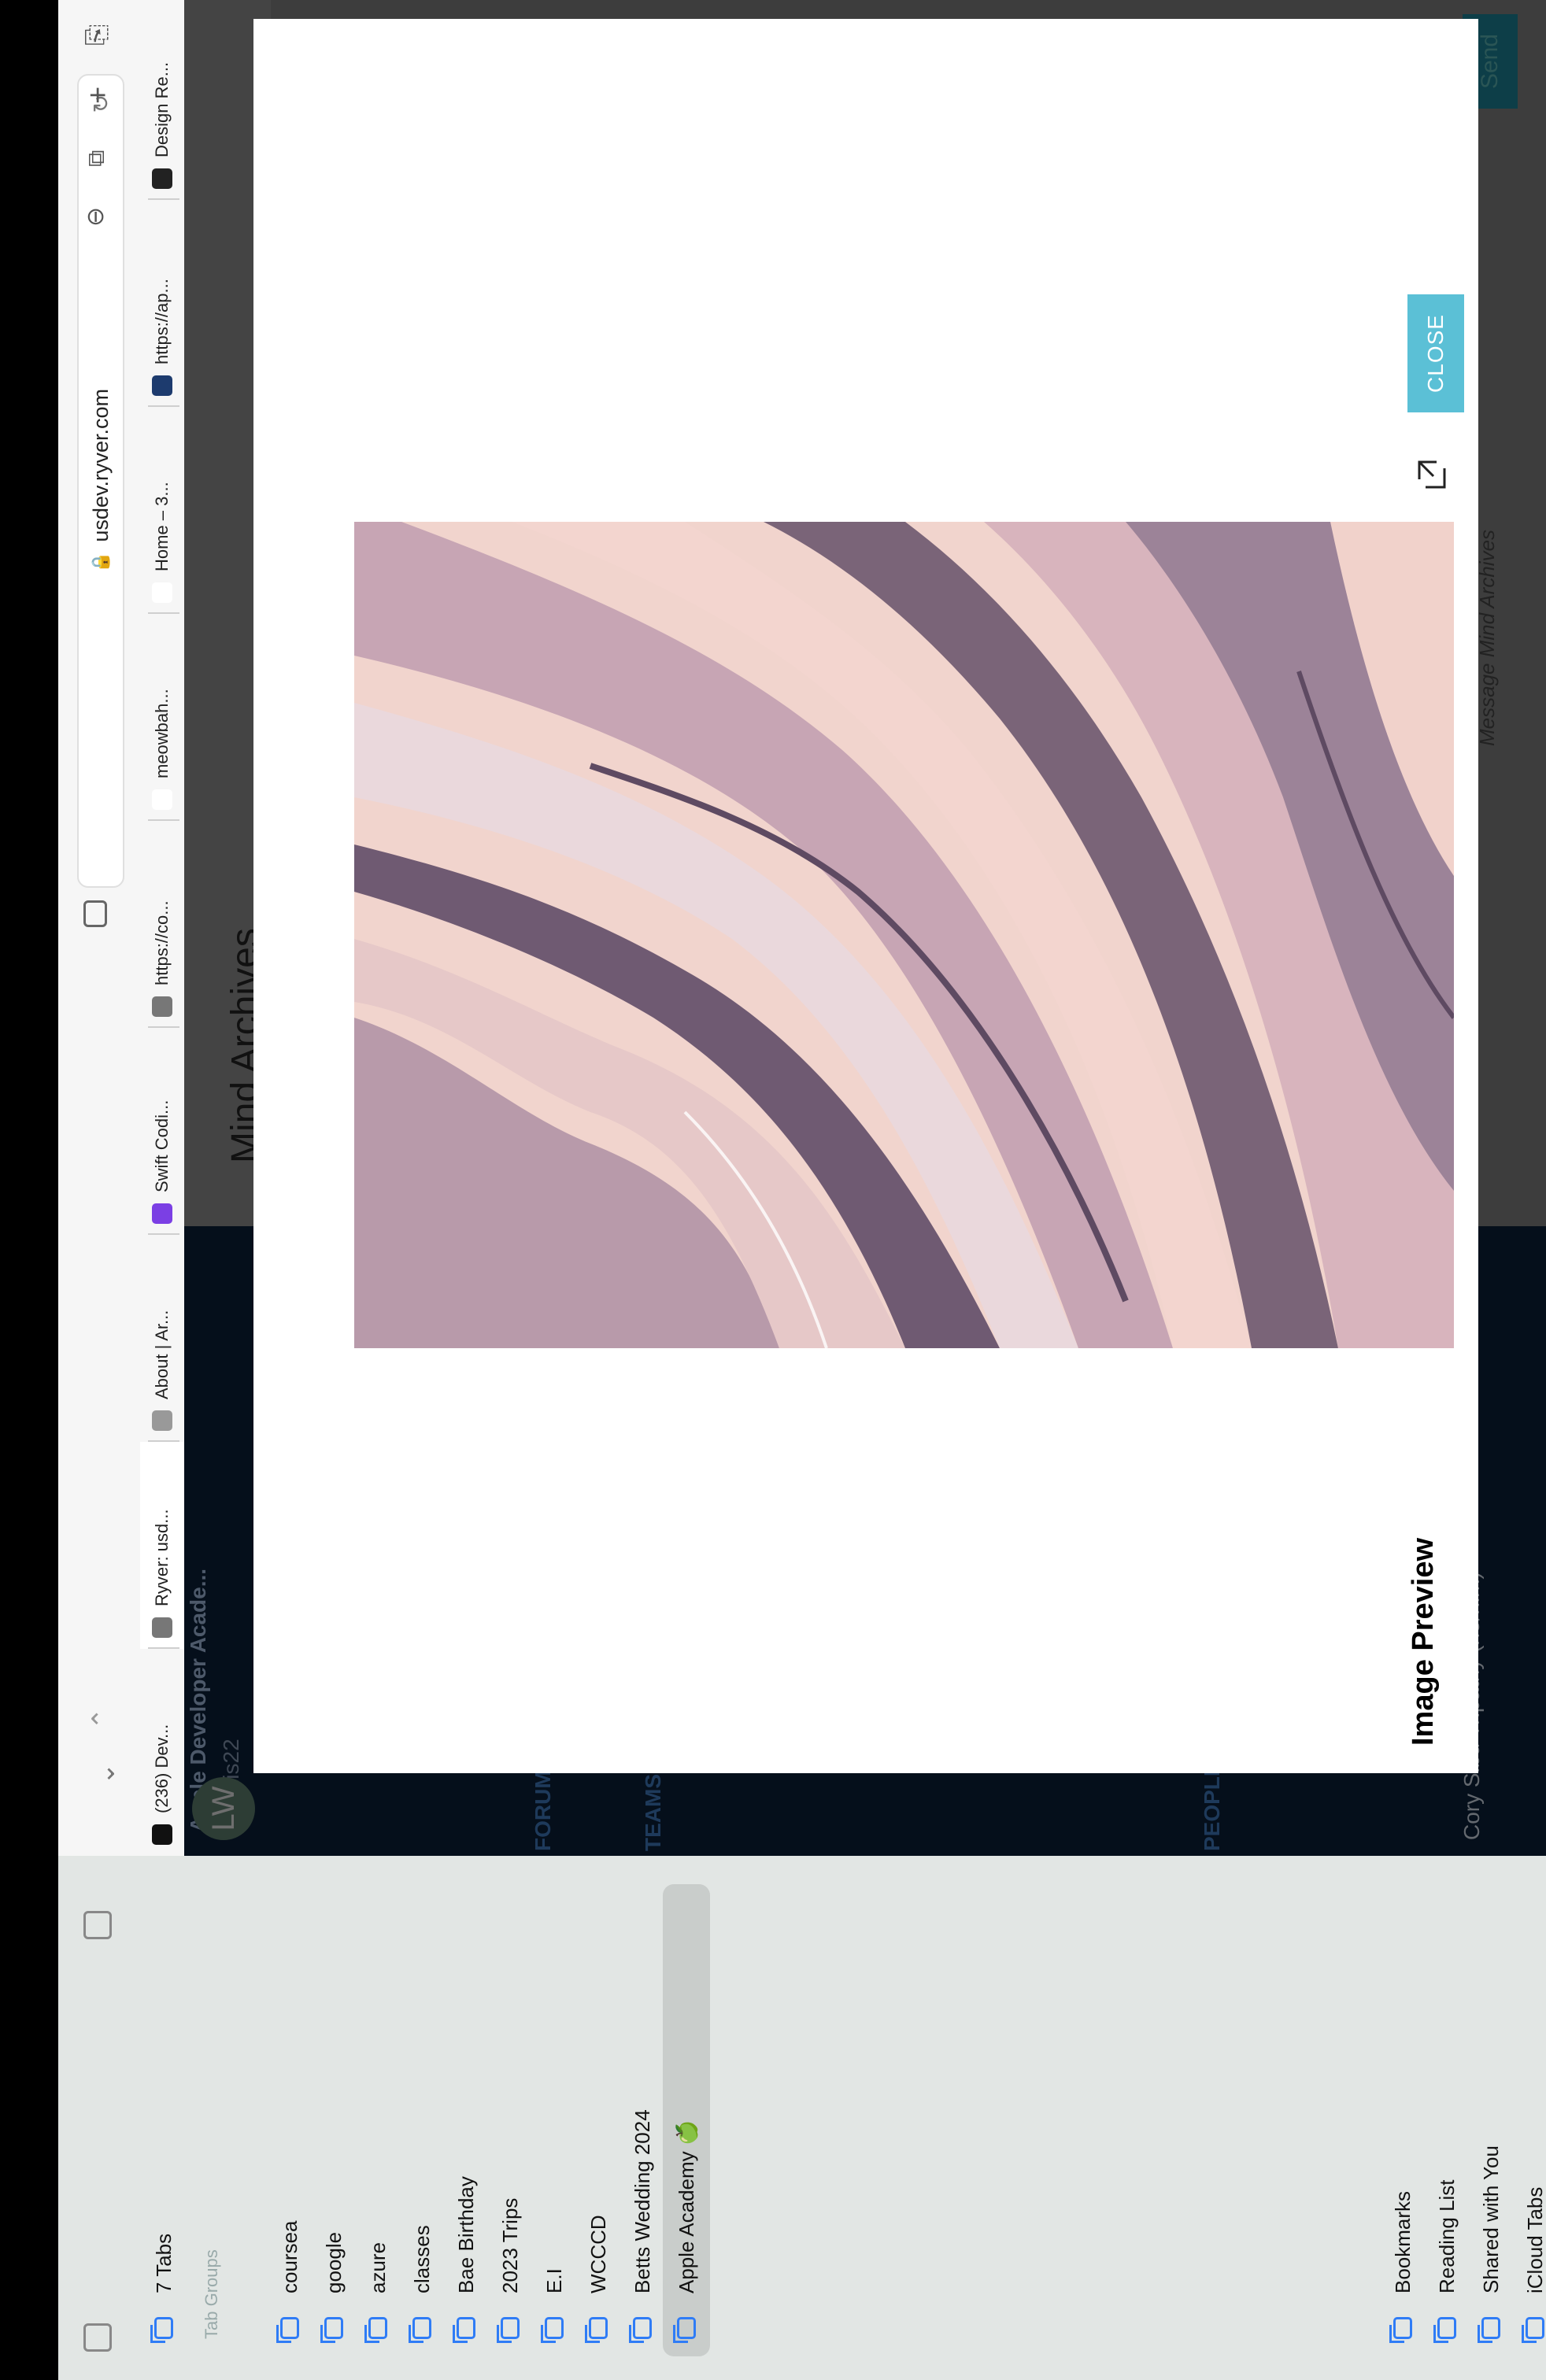 The width and height of the screenshot is (1546, 2380). I want to click on close-button: CLOSE, so click(1435, 353).